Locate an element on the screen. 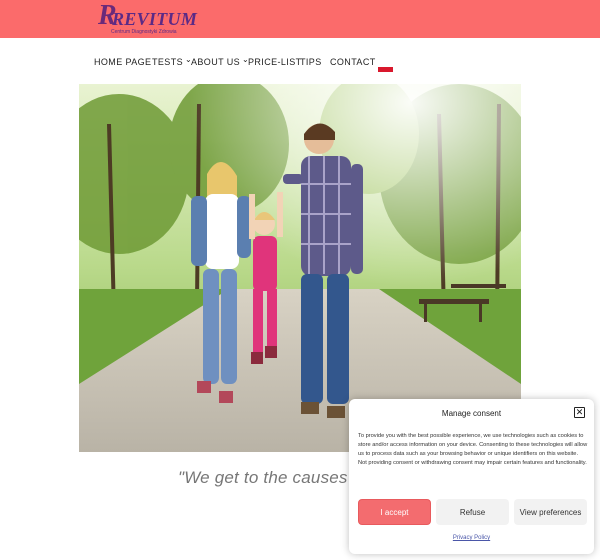  view-preferences-button: View preferences is located at coordinates (550, 512).